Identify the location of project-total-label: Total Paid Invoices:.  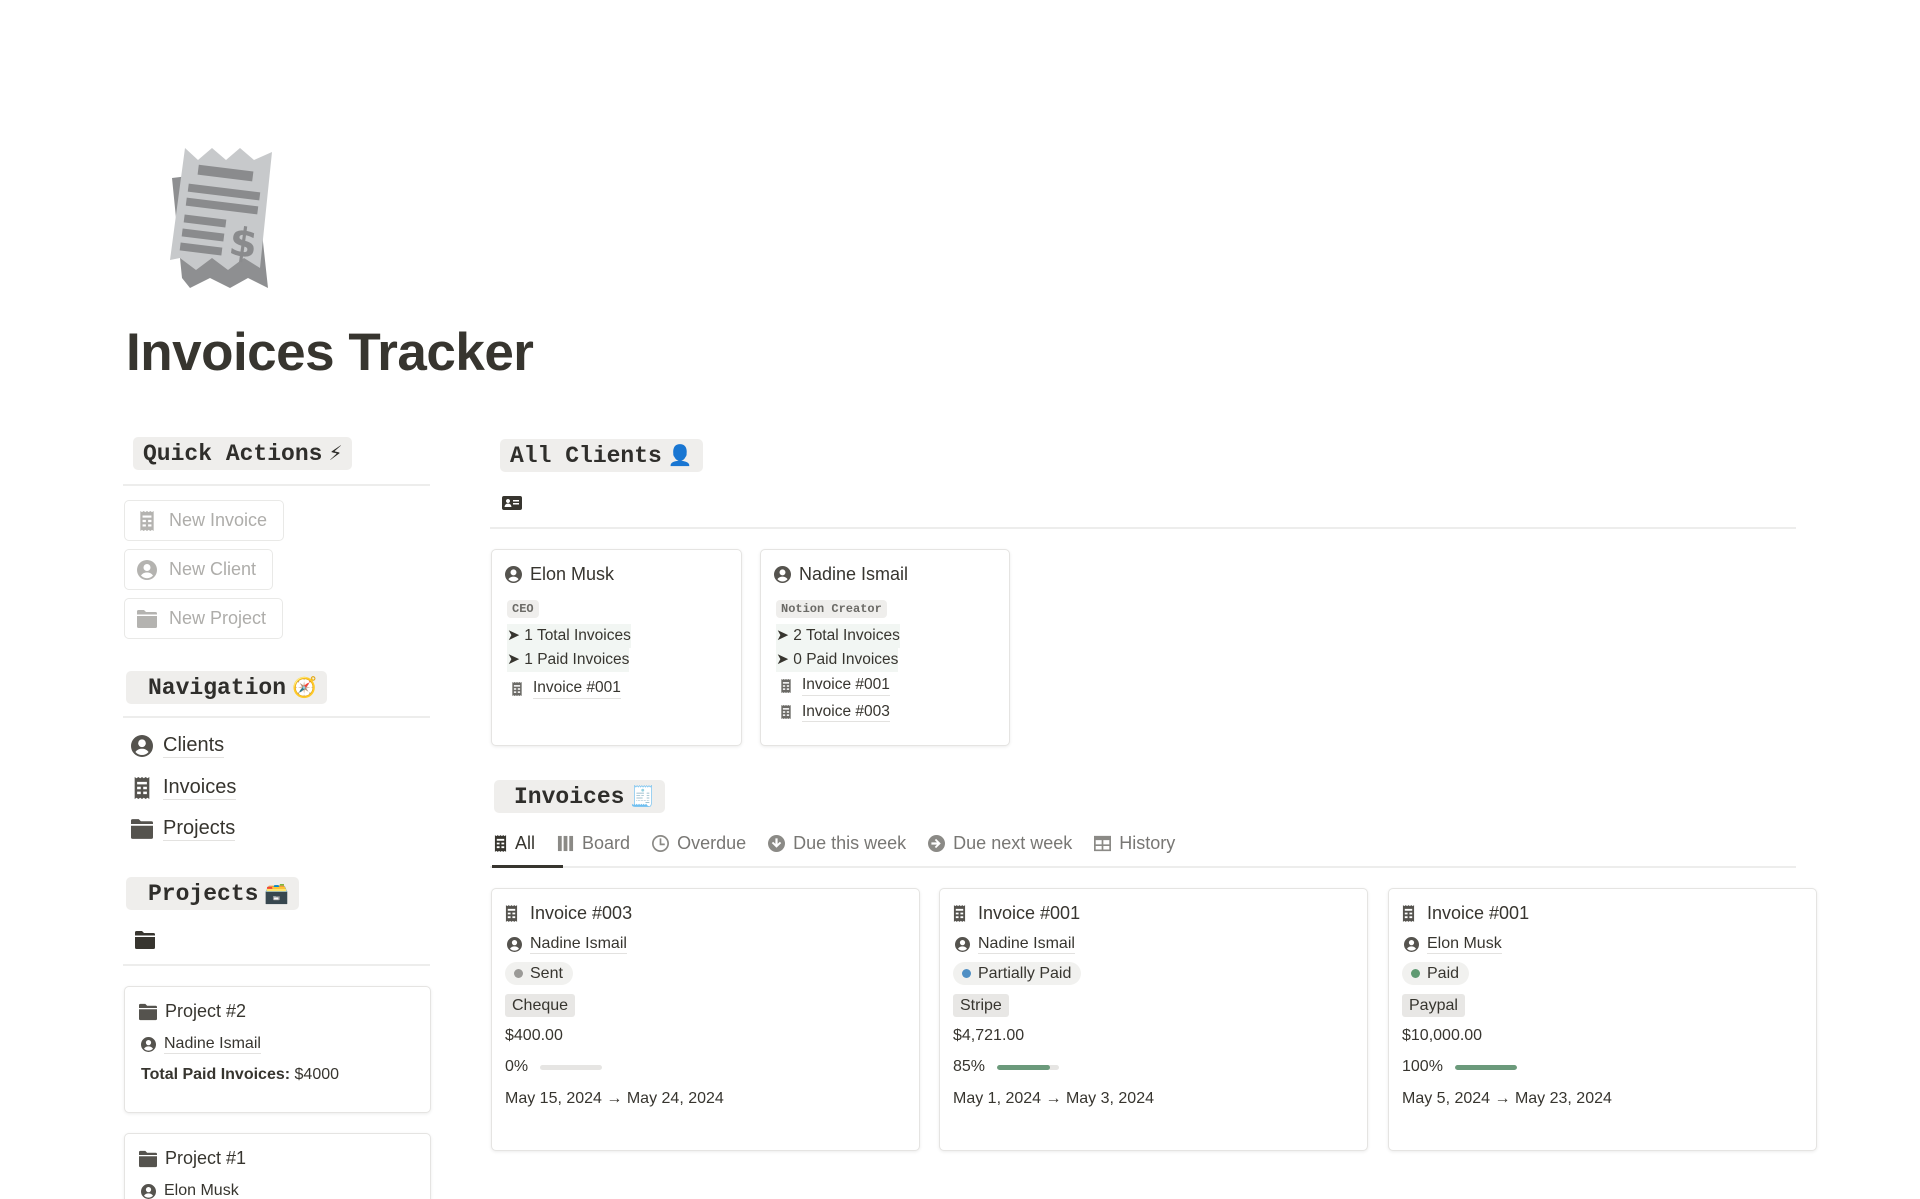
(216, 1075).